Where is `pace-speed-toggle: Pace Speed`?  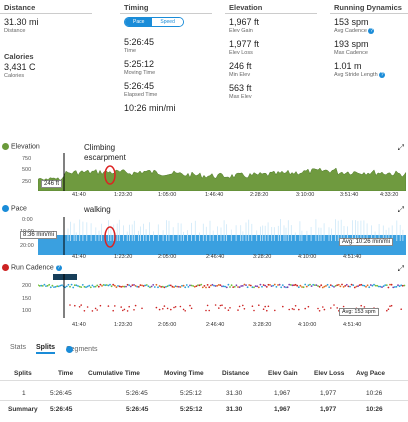 pace-speed-toggle: Pace Speed is located at coordinates (154, 22).